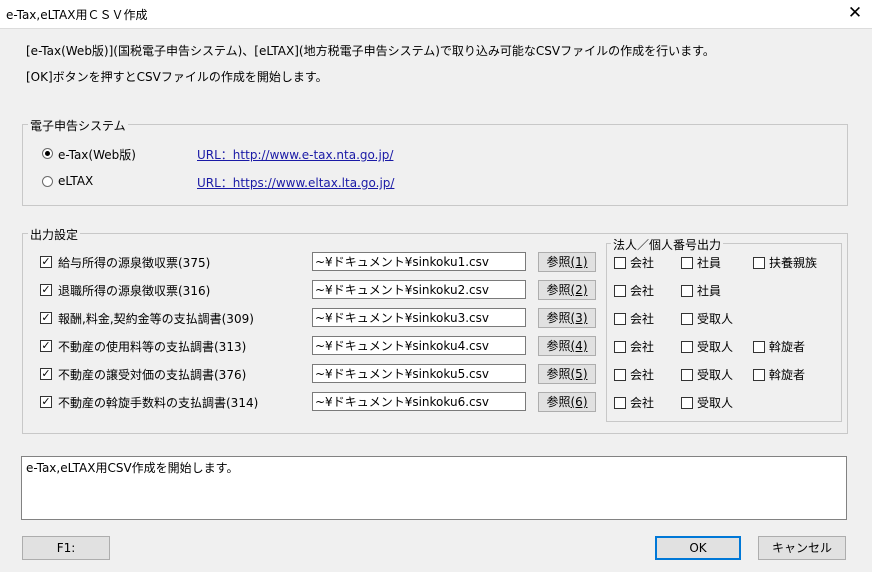  I want to click on row-label: 退職所得の源泉徴収票(316), so click(134, 291).